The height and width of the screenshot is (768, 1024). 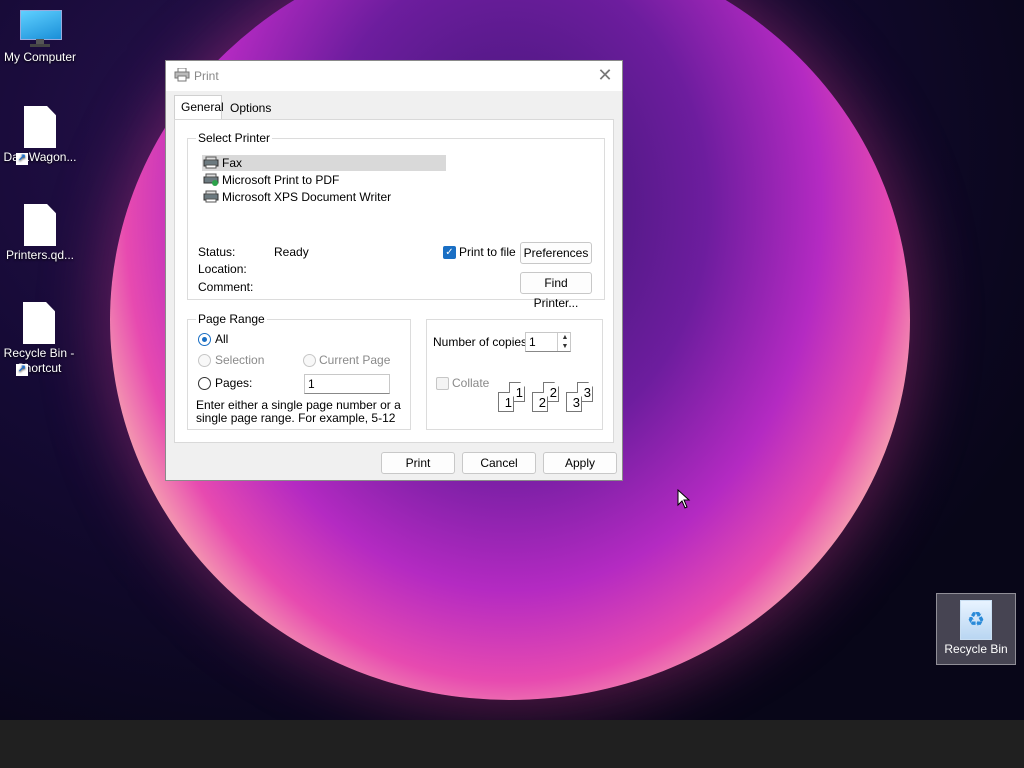 I want to click on pages-input: 1, so click(x=347, y=384).